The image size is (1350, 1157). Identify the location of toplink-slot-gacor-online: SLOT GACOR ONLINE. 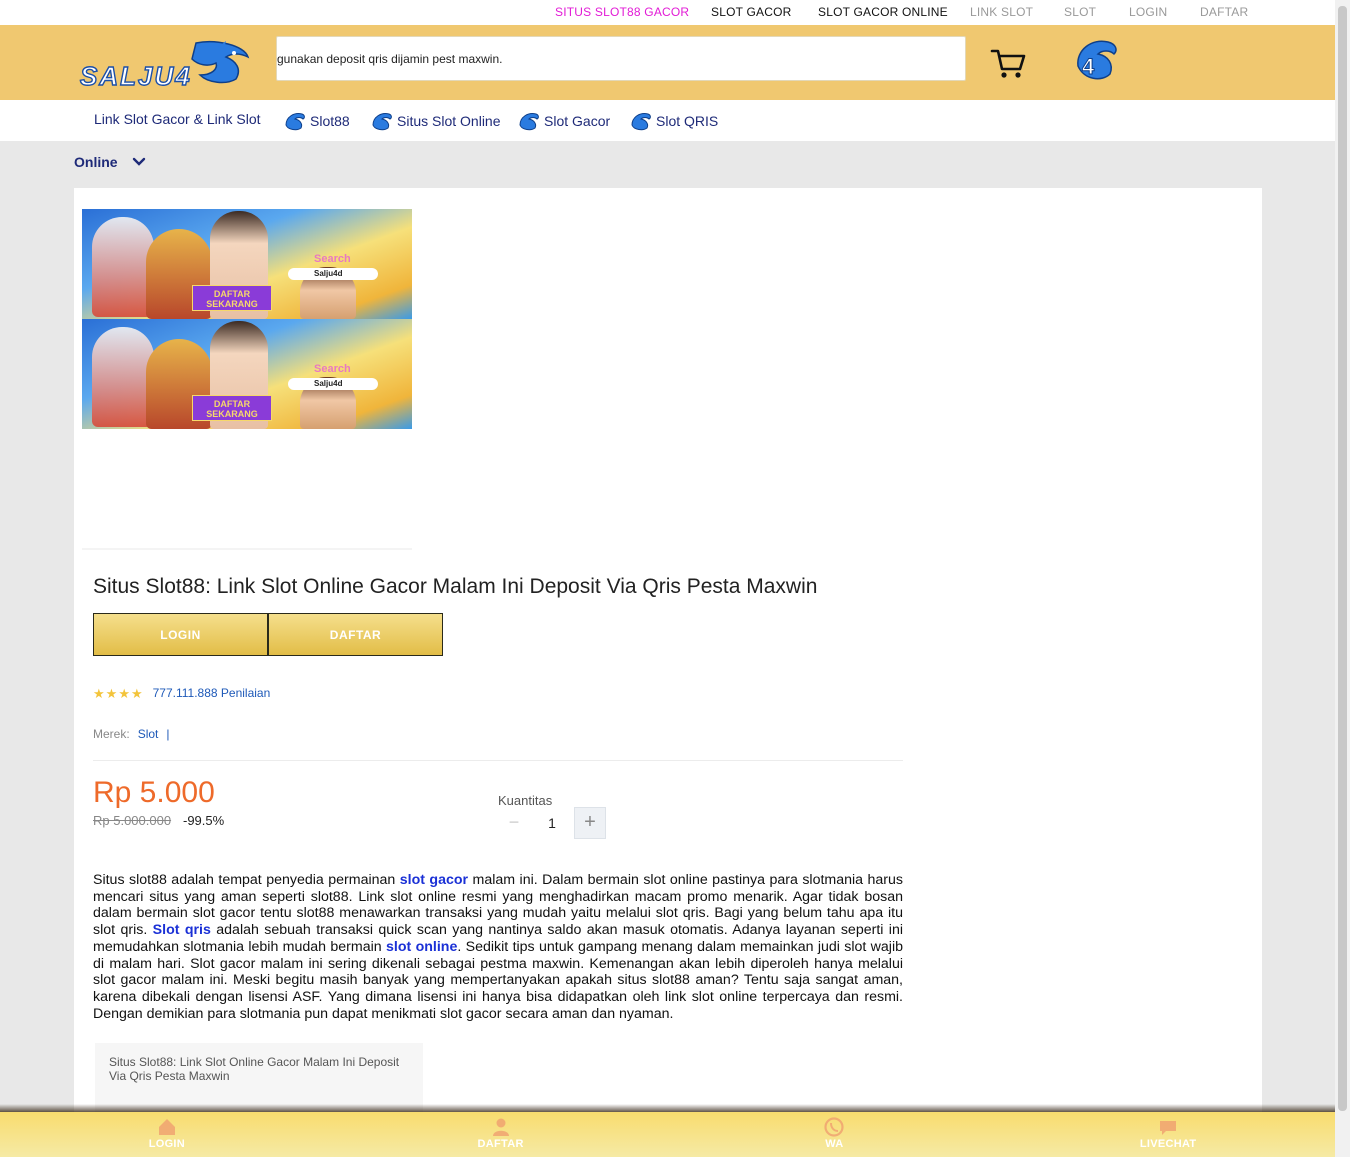
(883, 12).